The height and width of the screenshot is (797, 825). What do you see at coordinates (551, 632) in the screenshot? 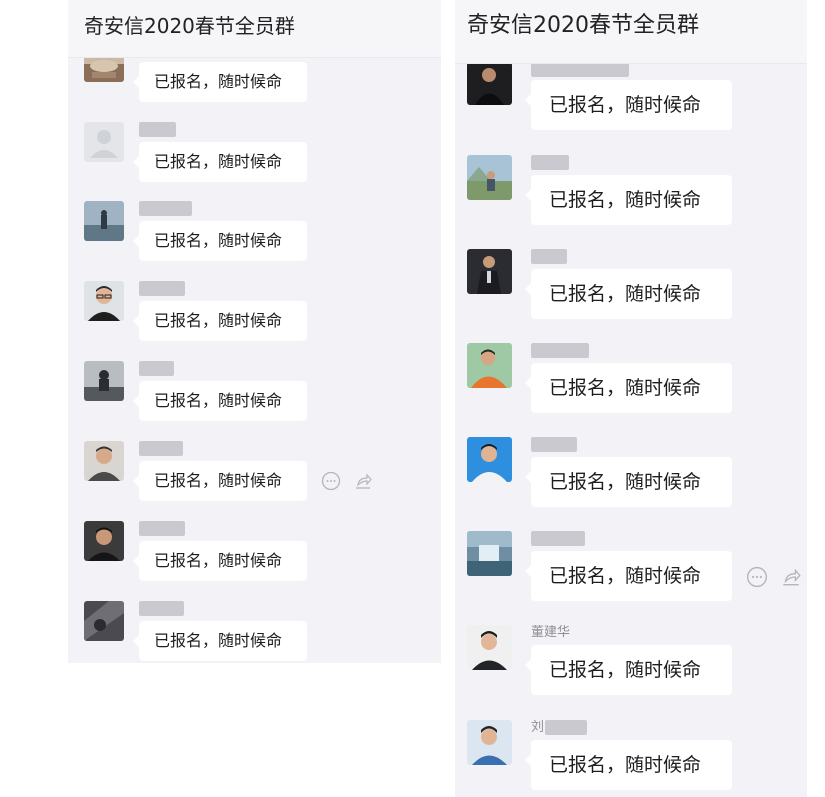
I see `sender-name: 董建华` at bounding box center [551, 632].